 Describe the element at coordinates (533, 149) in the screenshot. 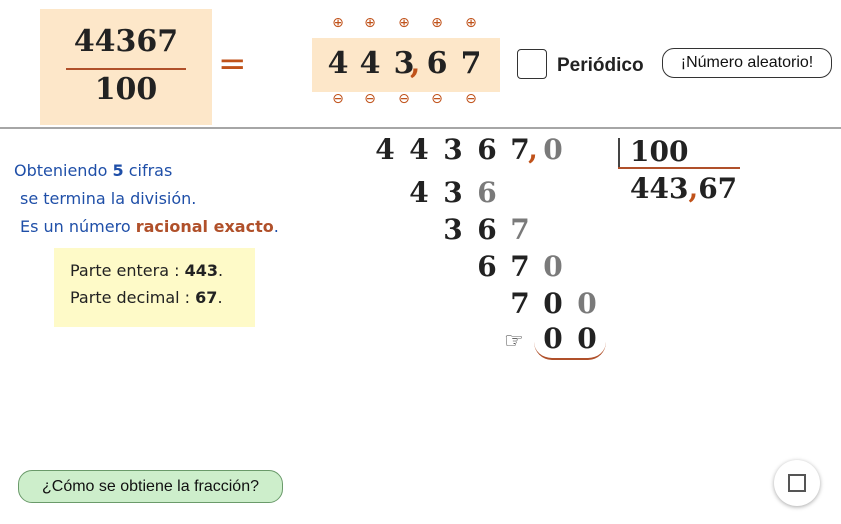

I see `dividend-comma: ,` at that location.